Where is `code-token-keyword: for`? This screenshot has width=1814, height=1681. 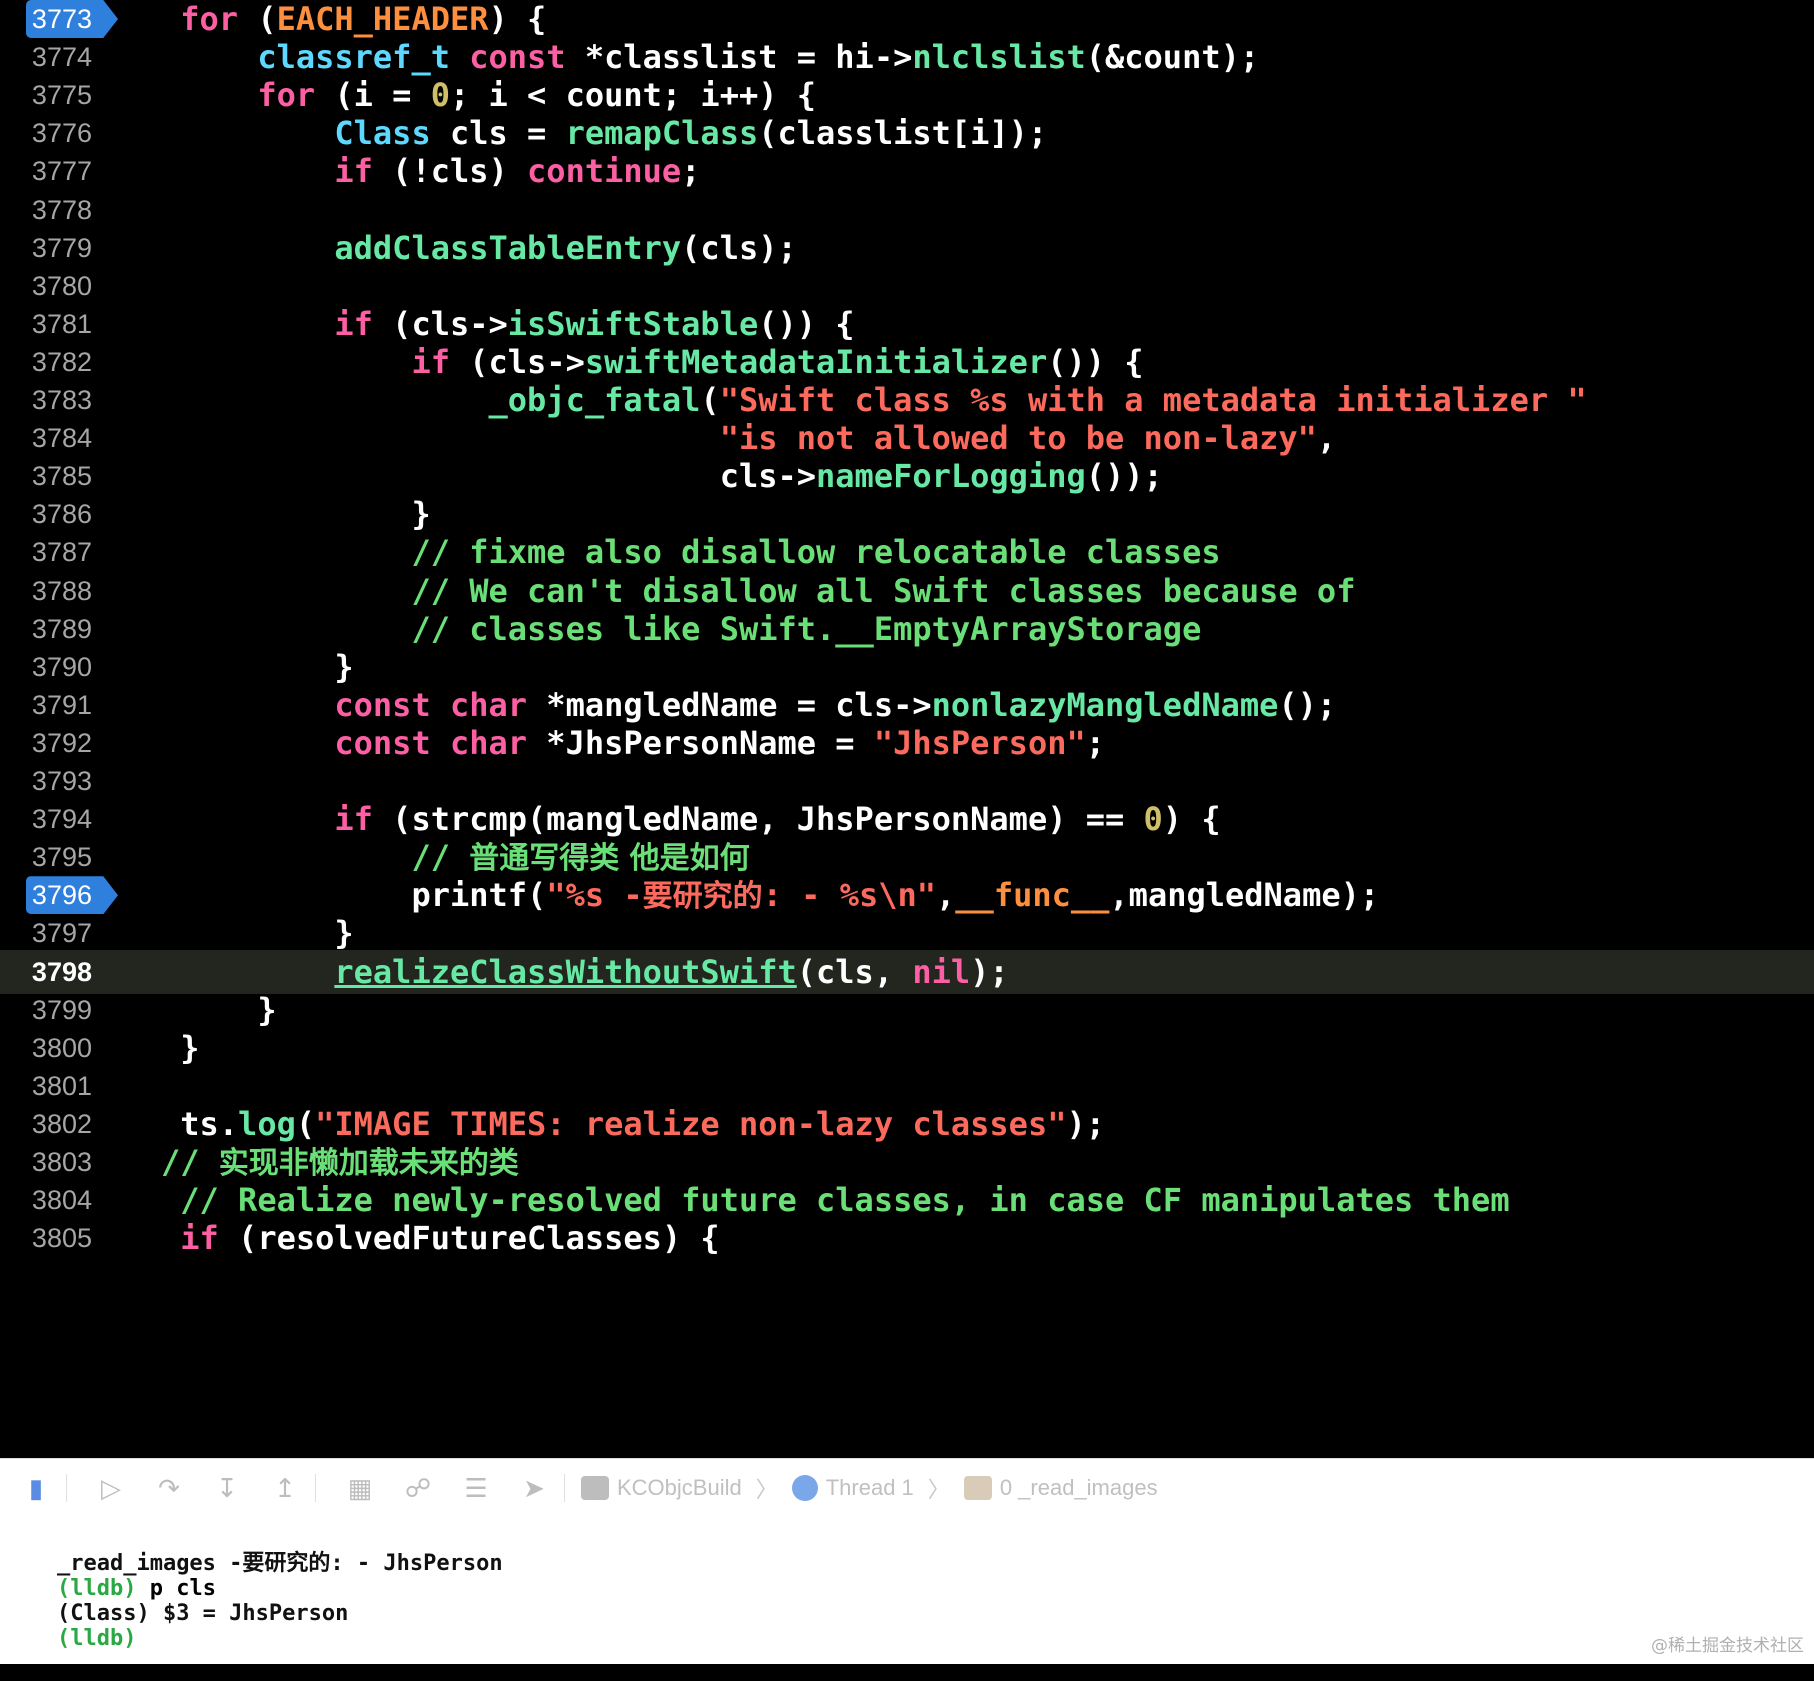
code-token-keyword: for is located at coordinates (209, 19).